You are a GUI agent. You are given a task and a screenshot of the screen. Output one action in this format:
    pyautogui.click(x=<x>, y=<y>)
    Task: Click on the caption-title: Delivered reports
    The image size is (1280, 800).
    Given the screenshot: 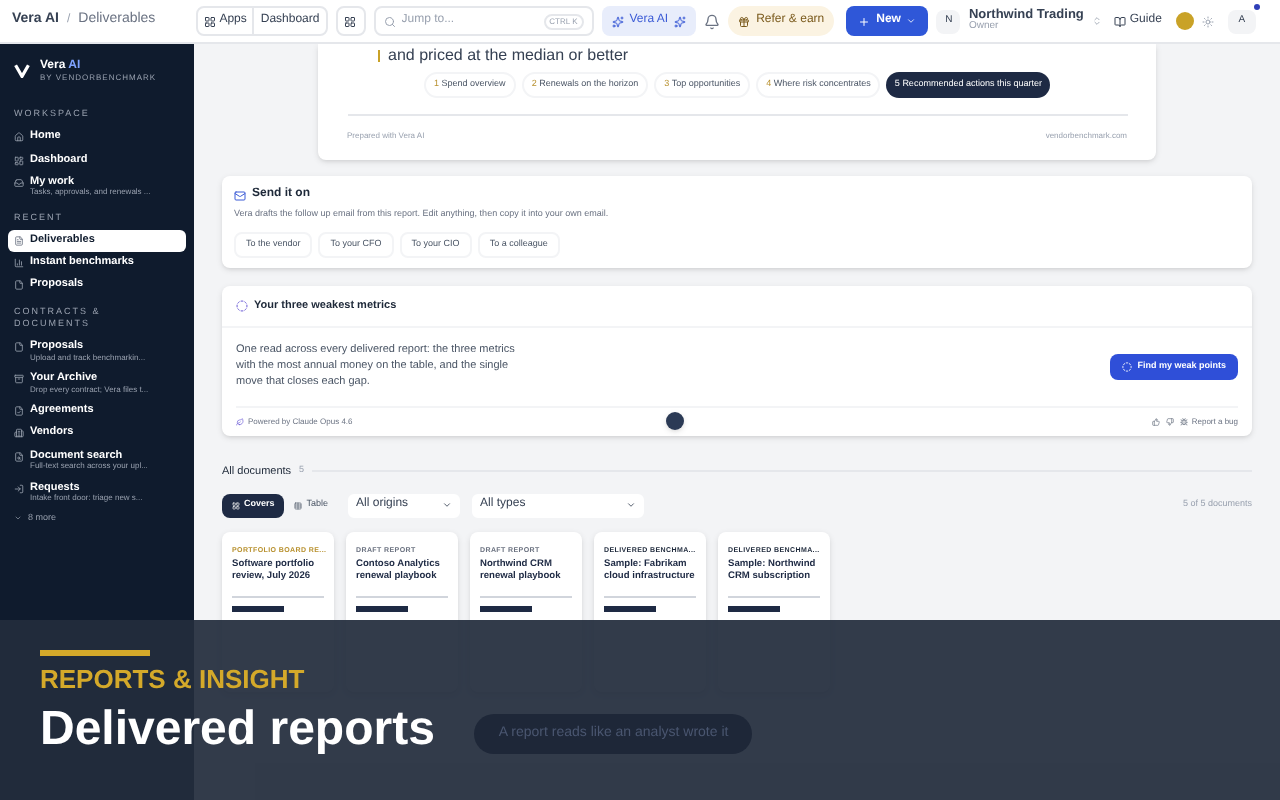 What is the action you would take?
    pyautogui.click(x=237, y=730)
    